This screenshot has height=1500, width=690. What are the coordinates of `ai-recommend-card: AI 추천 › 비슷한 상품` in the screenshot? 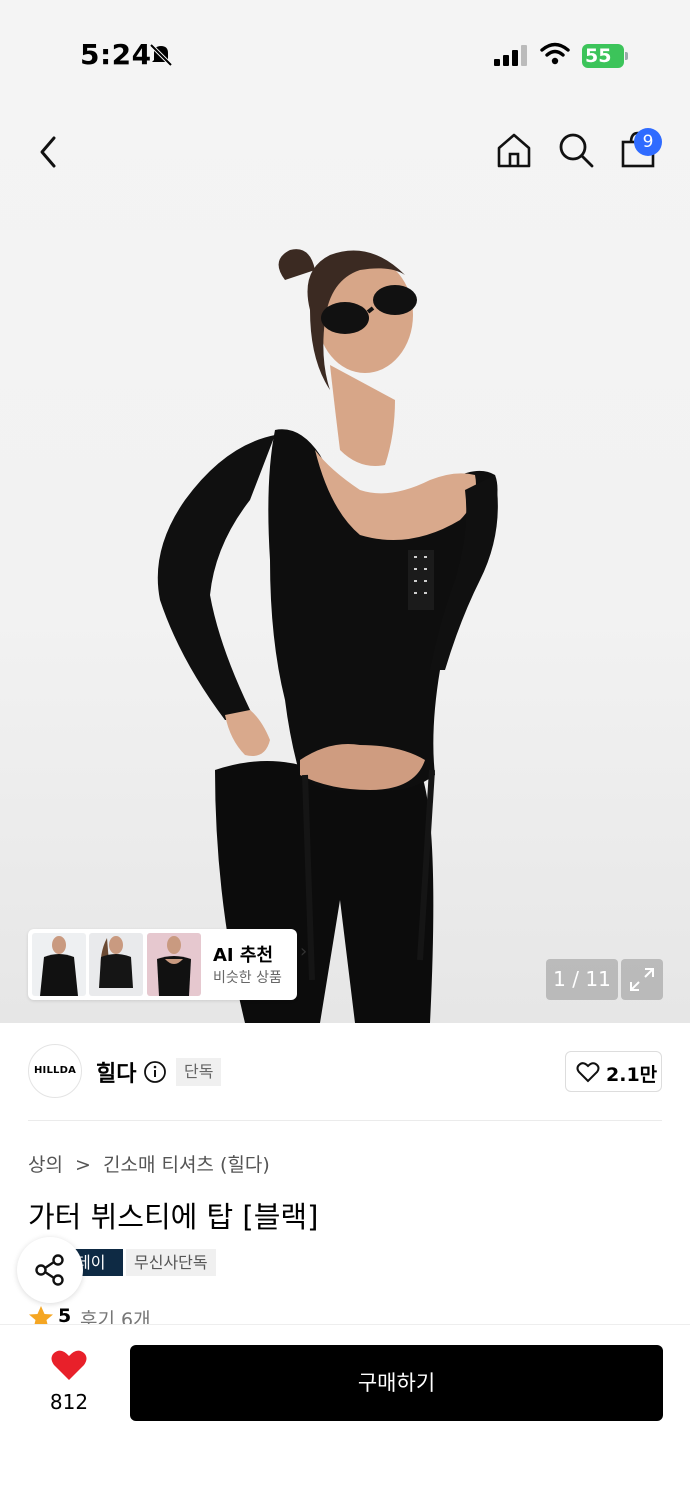 It's located at (167, 964).